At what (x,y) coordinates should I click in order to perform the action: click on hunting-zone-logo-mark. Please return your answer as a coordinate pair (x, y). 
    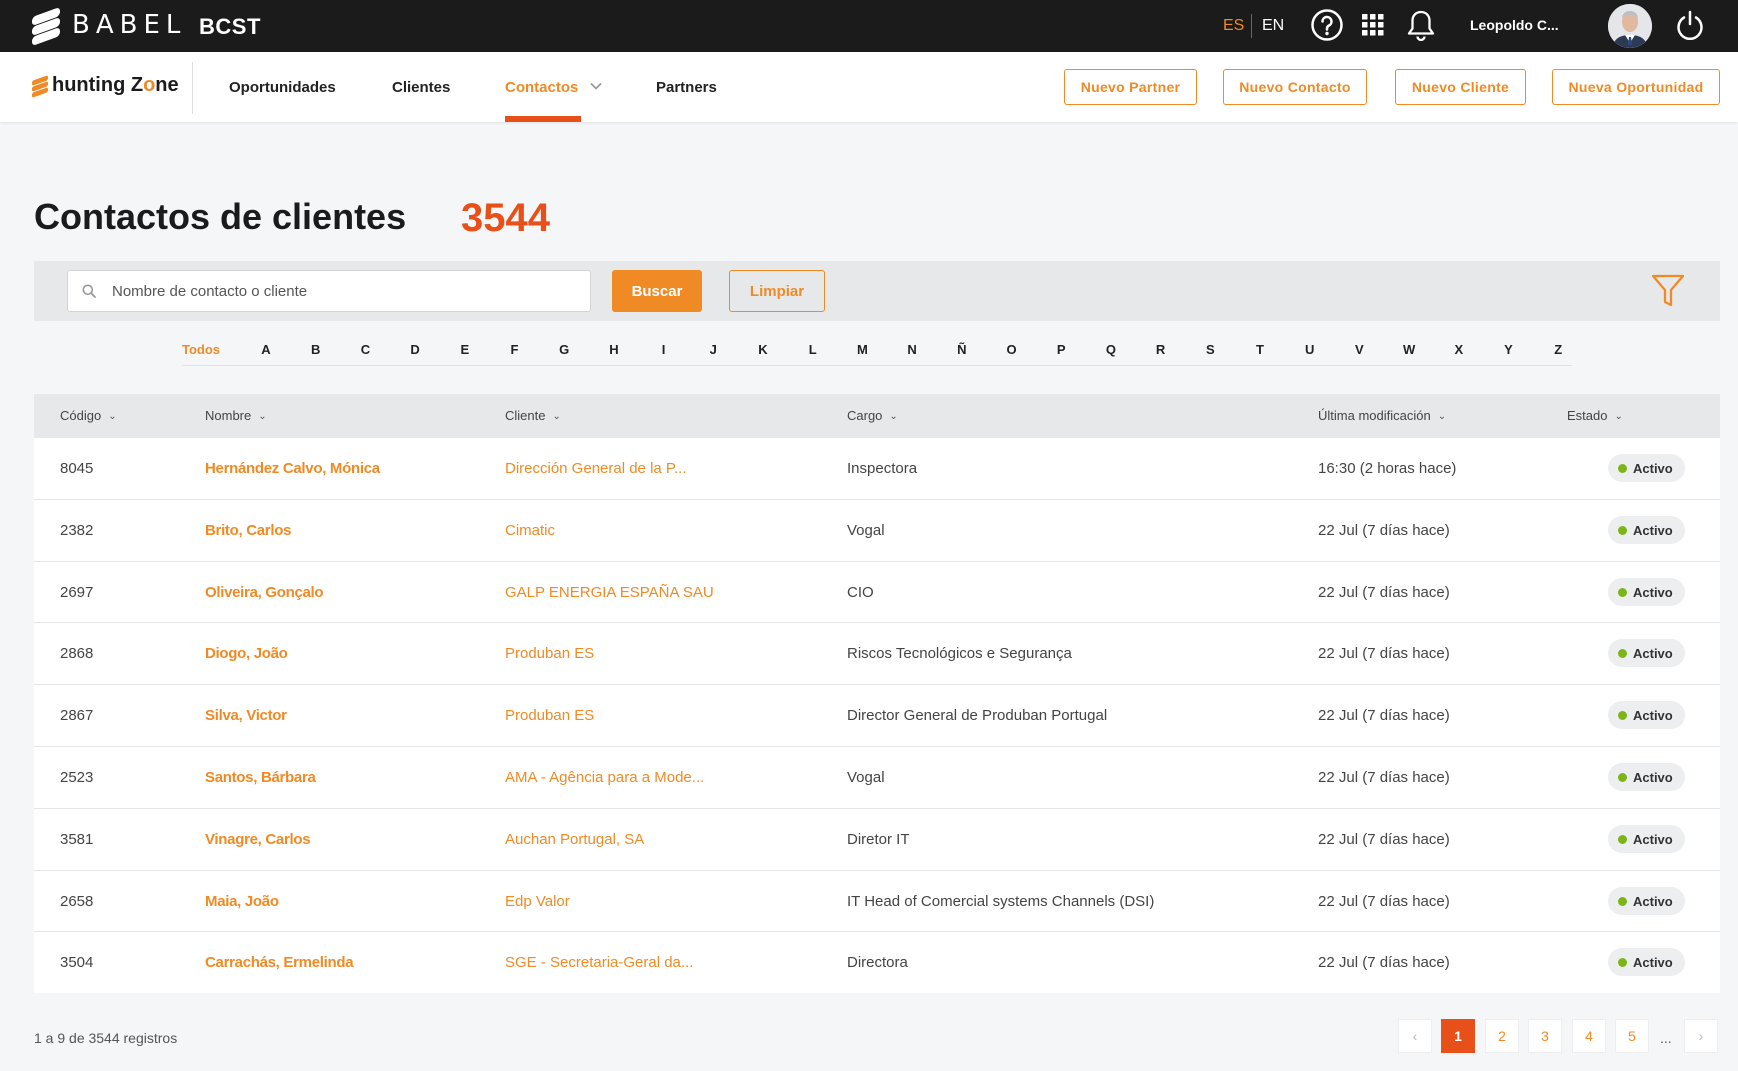
    Looking at the image, I should click on (40, 86).